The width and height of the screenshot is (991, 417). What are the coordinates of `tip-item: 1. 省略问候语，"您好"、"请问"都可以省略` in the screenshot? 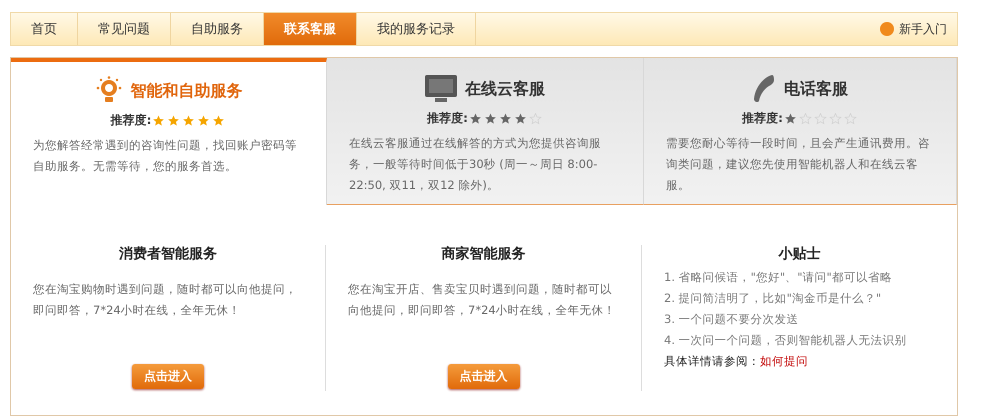 It's located at (778, 277).